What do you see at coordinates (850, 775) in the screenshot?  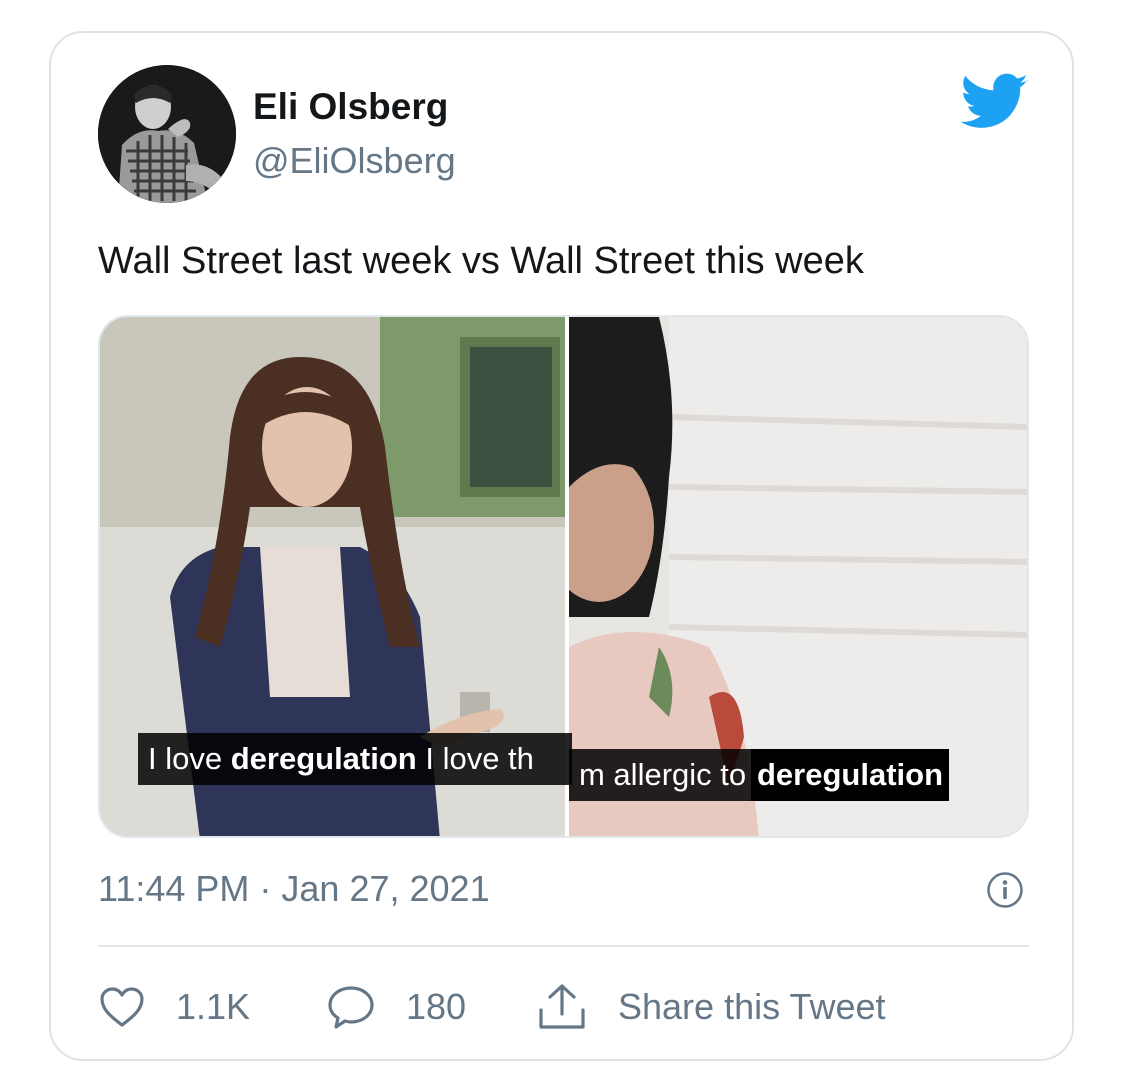 I see `media-caption-right-bold: deregulation` at bounding box center [850, 775].